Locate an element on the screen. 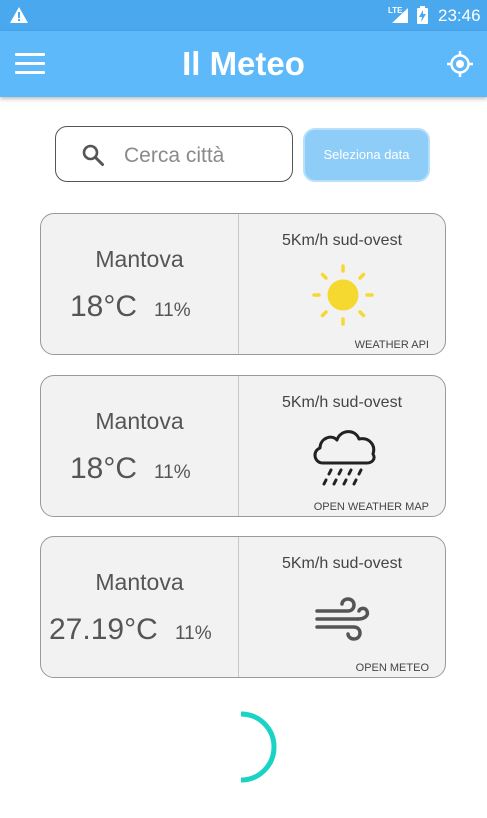  app-bar: Il Meteo is located at coordinates (243, 64).